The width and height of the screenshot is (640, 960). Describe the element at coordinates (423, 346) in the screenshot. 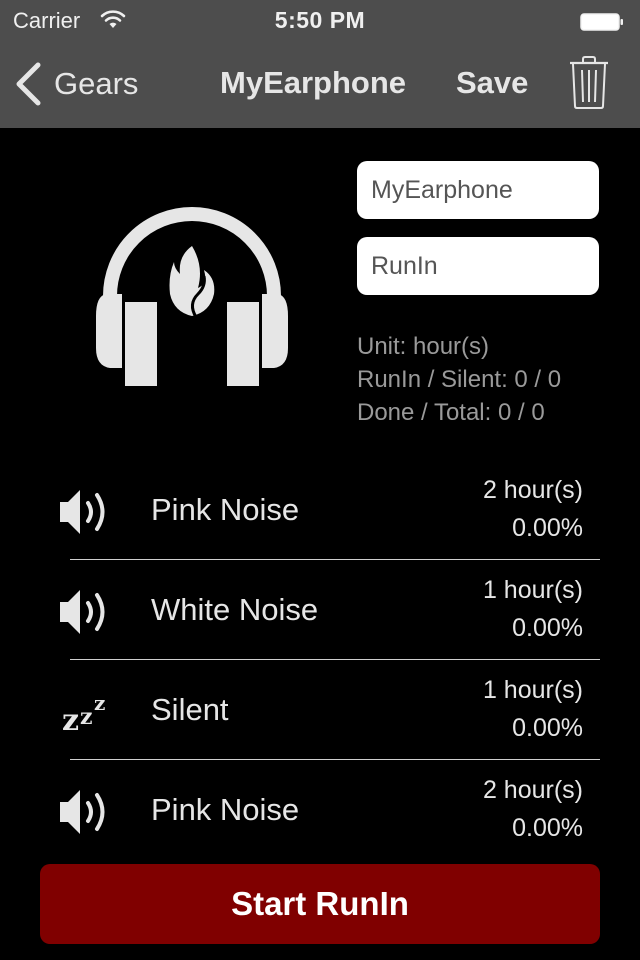

I see `unit-label: Unit: hour(s)` at that location.